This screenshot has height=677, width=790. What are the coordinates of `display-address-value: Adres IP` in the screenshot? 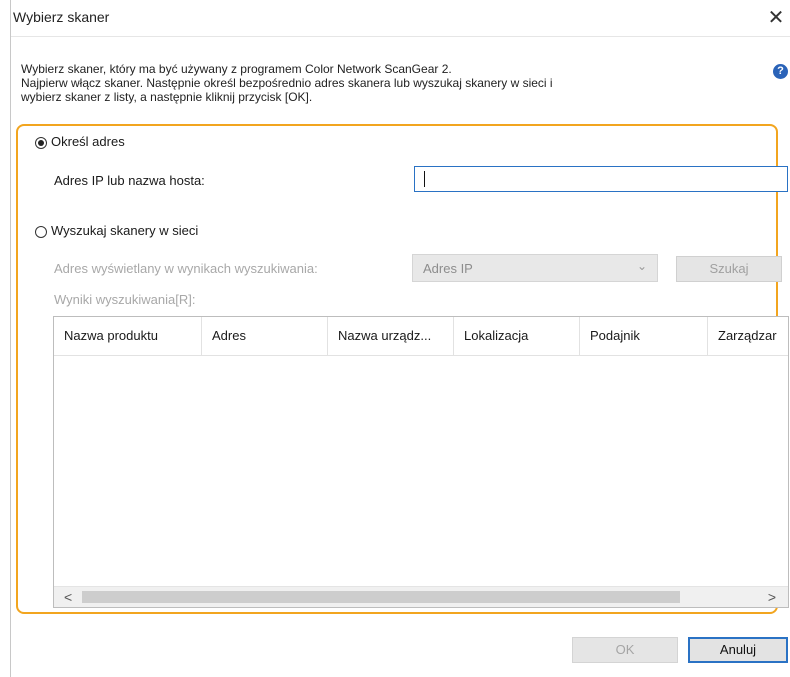 It's located at (448, 268).